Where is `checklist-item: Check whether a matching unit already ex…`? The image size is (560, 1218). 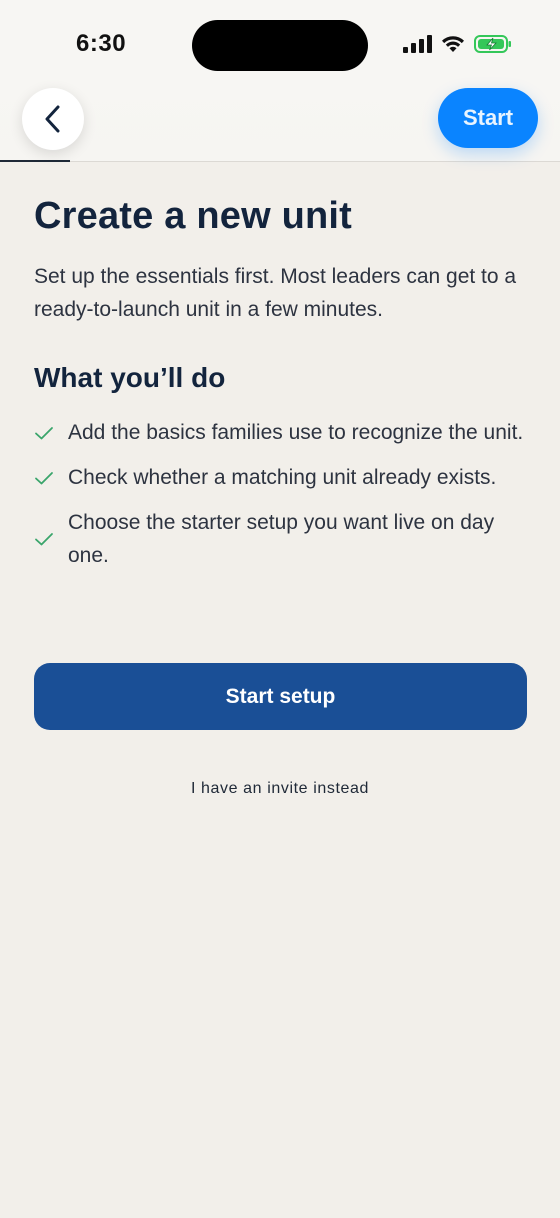 checklist-item: Check whether a matching unit already ex… is located at coordinates (282, 477).